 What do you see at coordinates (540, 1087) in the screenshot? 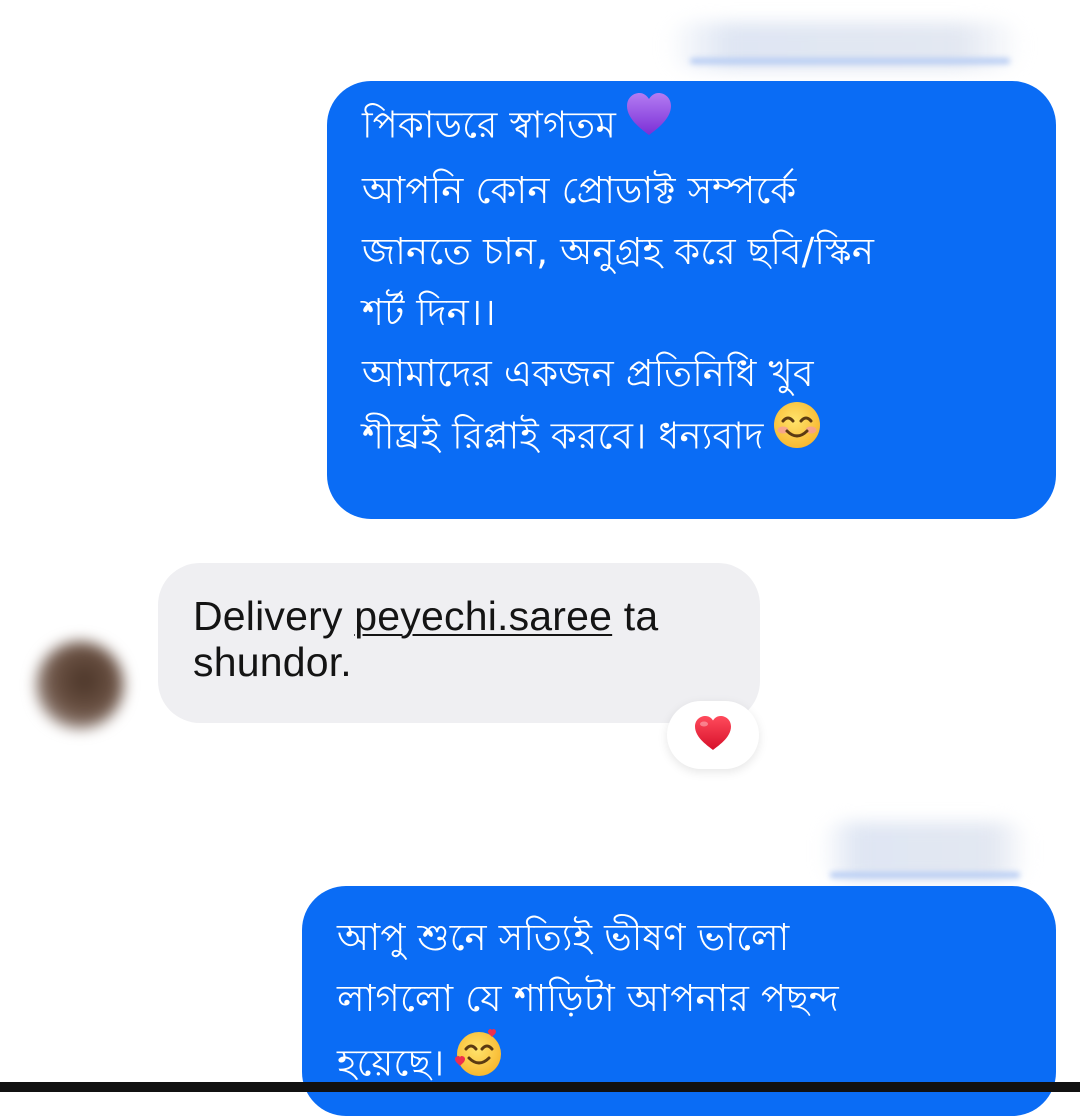
I see `bottom-bar` at bounding box center [540, 1087].